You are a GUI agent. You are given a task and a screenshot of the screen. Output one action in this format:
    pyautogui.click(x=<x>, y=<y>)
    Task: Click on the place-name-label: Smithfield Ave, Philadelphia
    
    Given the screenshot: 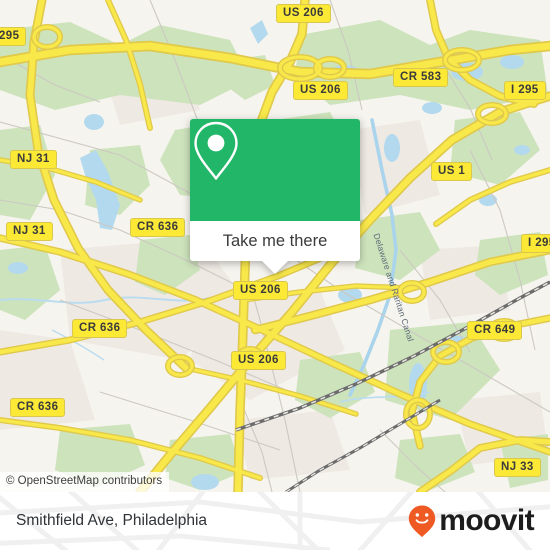 What is the action you would take?
    pyautogui.click(x=112, y=520)
    